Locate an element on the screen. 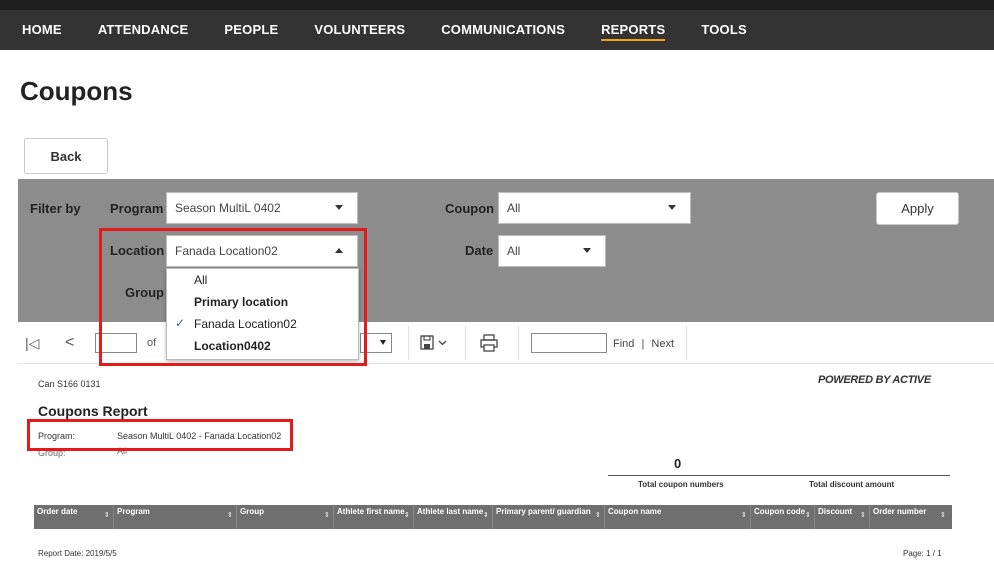 This screenshot has width=994, height=571. date-select: All is located at coordinates (552, 251).